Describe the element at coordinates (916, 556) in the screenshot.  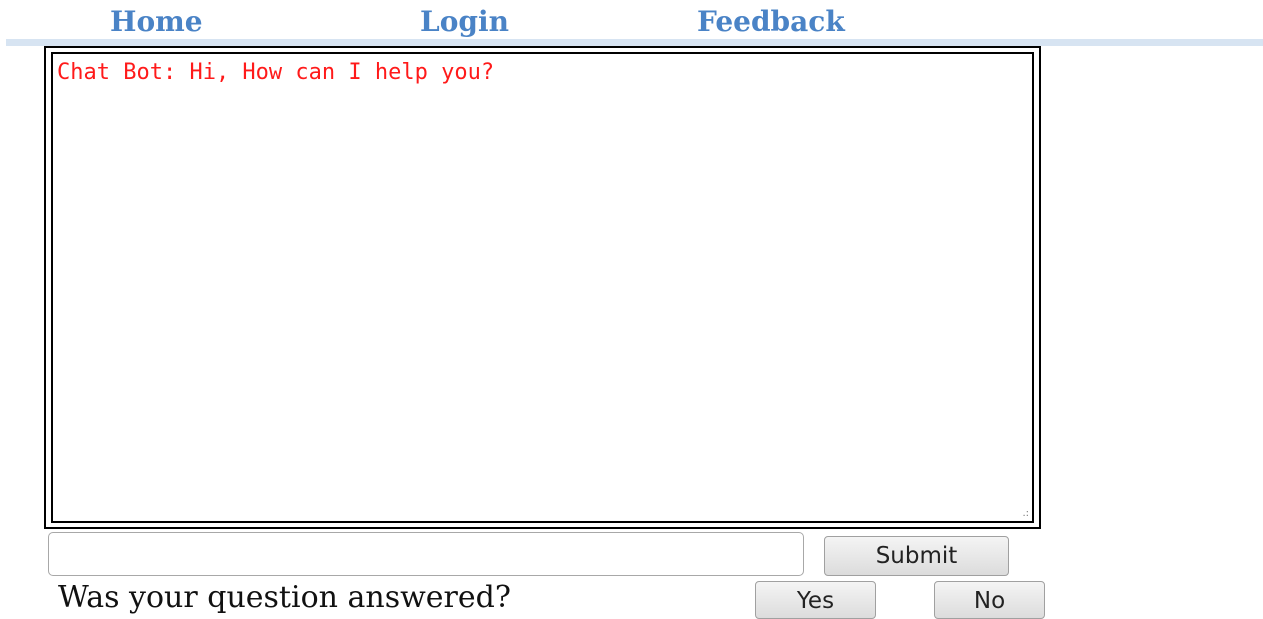
I see `submit-button: Submit` at that location.